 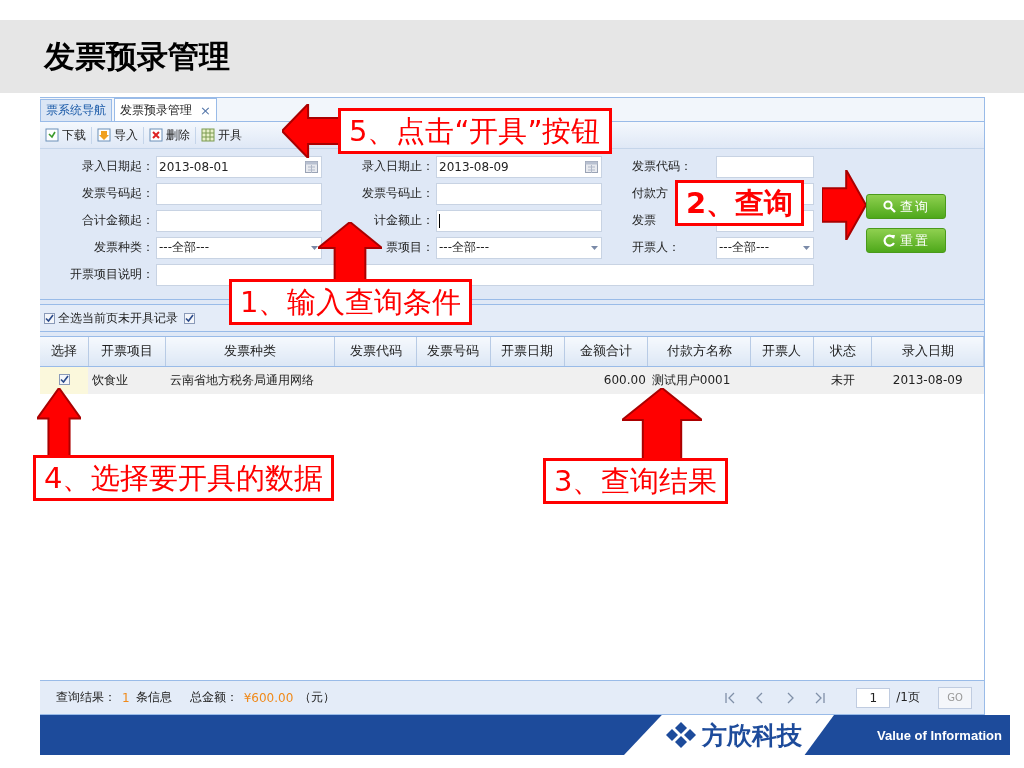 What do you see at coordinates (740, 203) in the screenshot?
I see `callout-tooltip: 2、查询` at bounding box center [740, 203].